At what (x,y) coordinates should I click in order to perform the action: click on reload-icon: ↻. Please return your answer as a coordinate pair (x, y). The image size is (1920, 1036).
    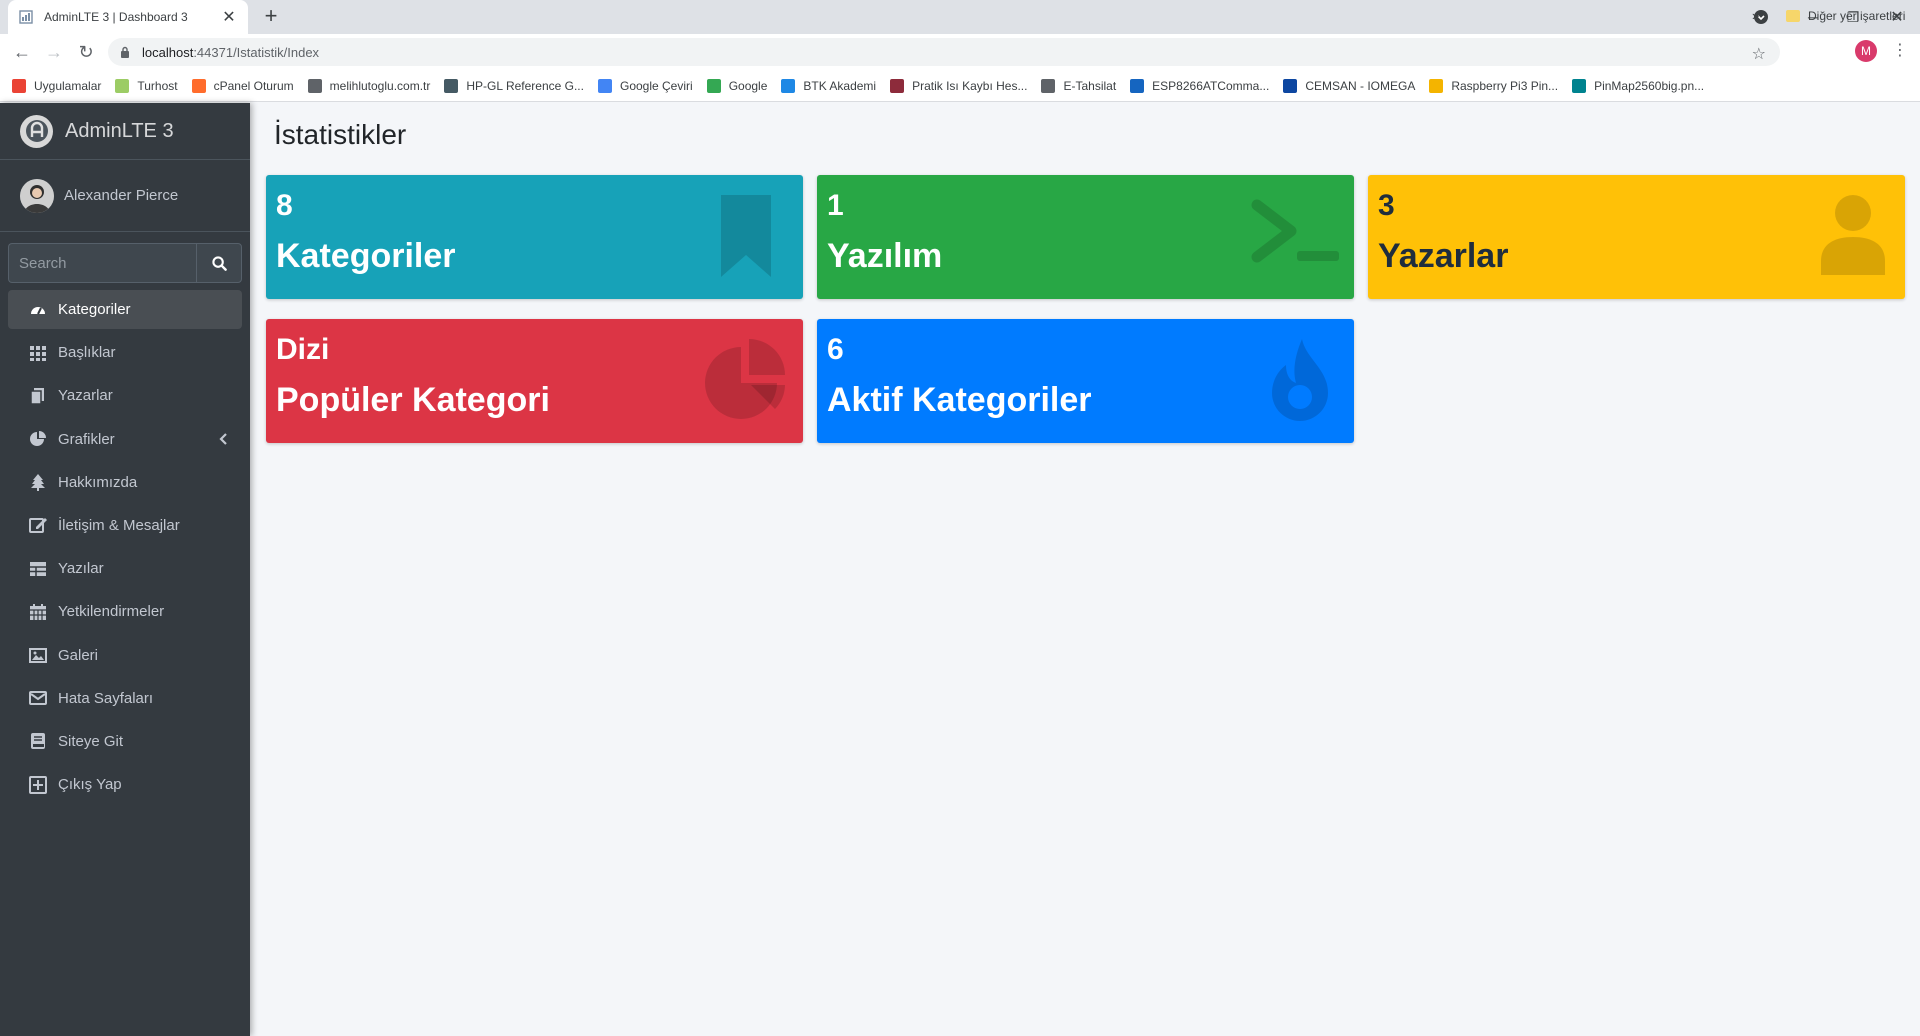
    Looking at the image, I should click on (86, 52).